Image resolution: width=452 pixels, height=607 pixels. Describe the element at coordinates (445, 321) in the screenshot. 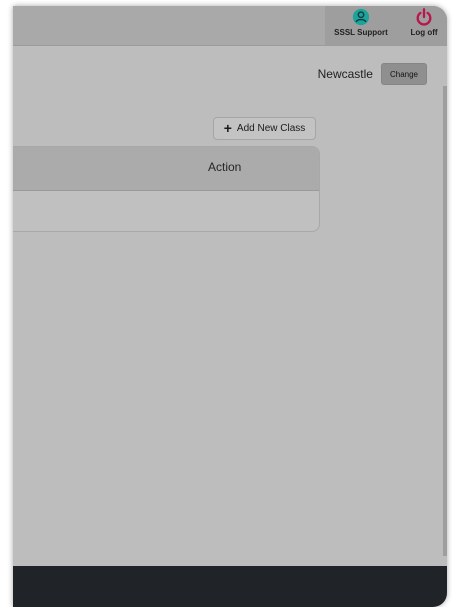

I see `scrollbar` at that location.